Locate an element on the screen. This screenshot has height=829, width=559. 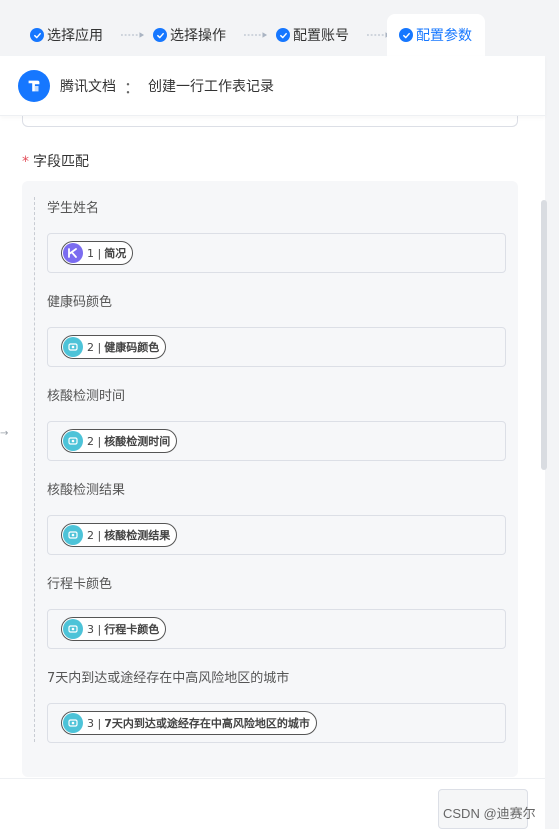
field-label: 学生姓名 is located at coordinates (73, 208).